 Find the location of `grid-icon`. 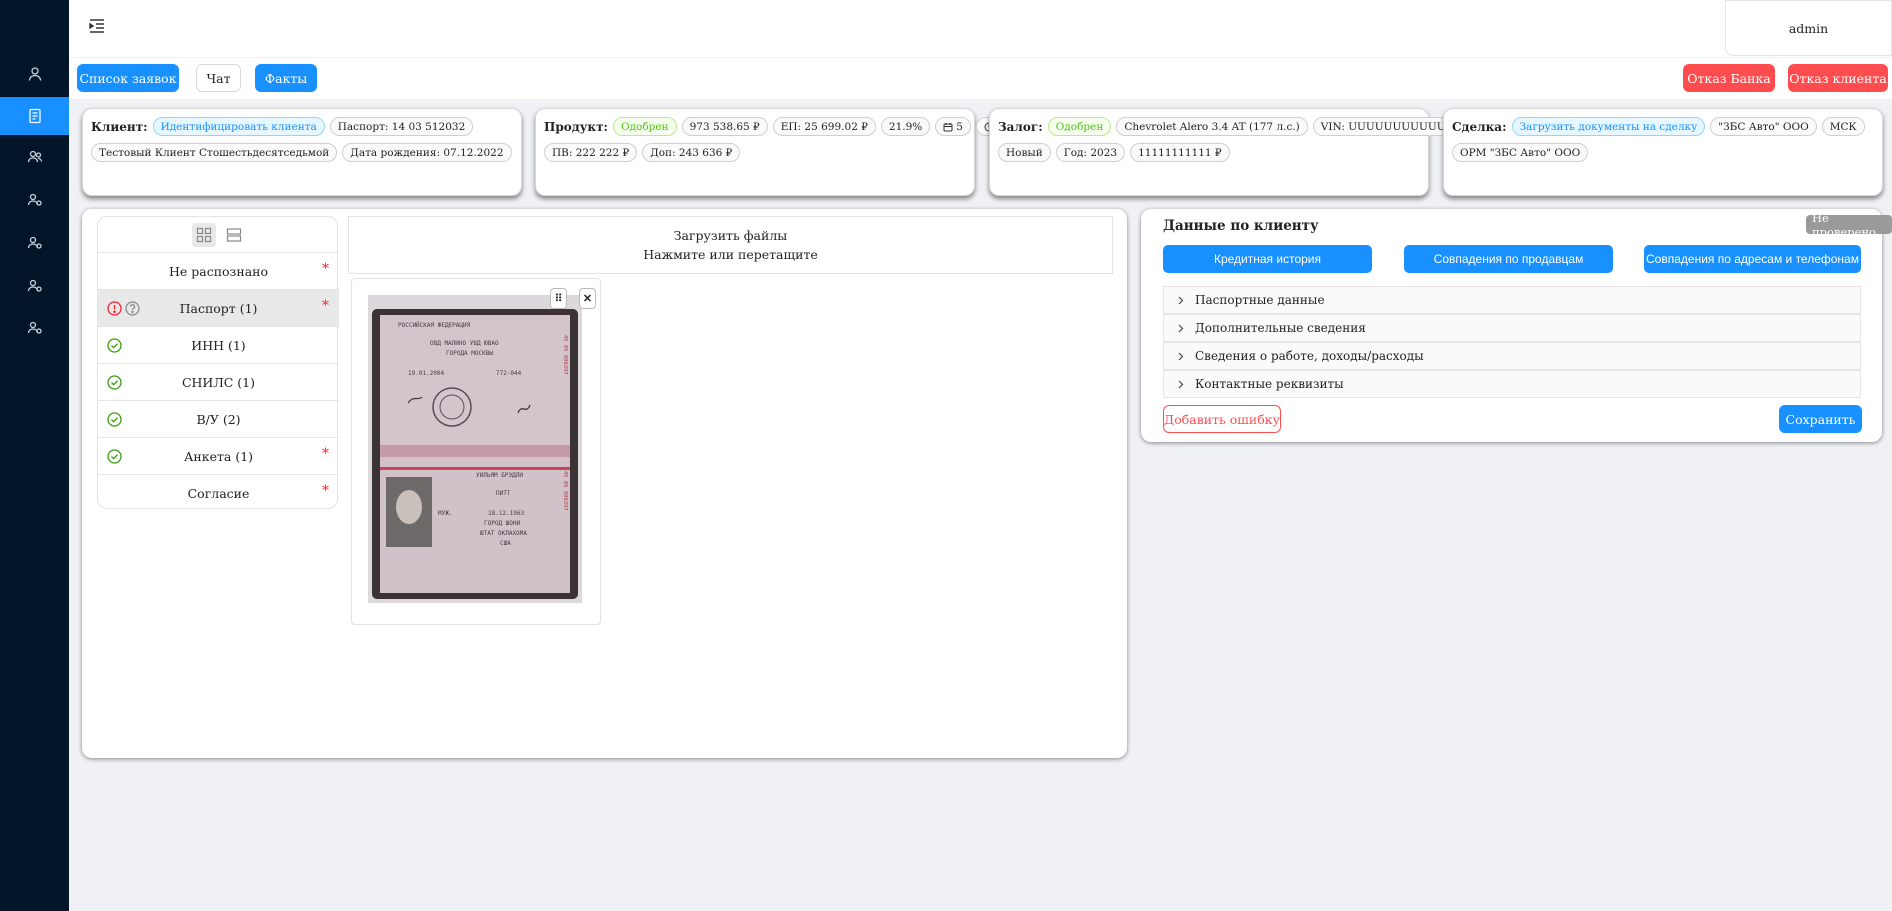

grid-icon is located at coordinates (203, 234).